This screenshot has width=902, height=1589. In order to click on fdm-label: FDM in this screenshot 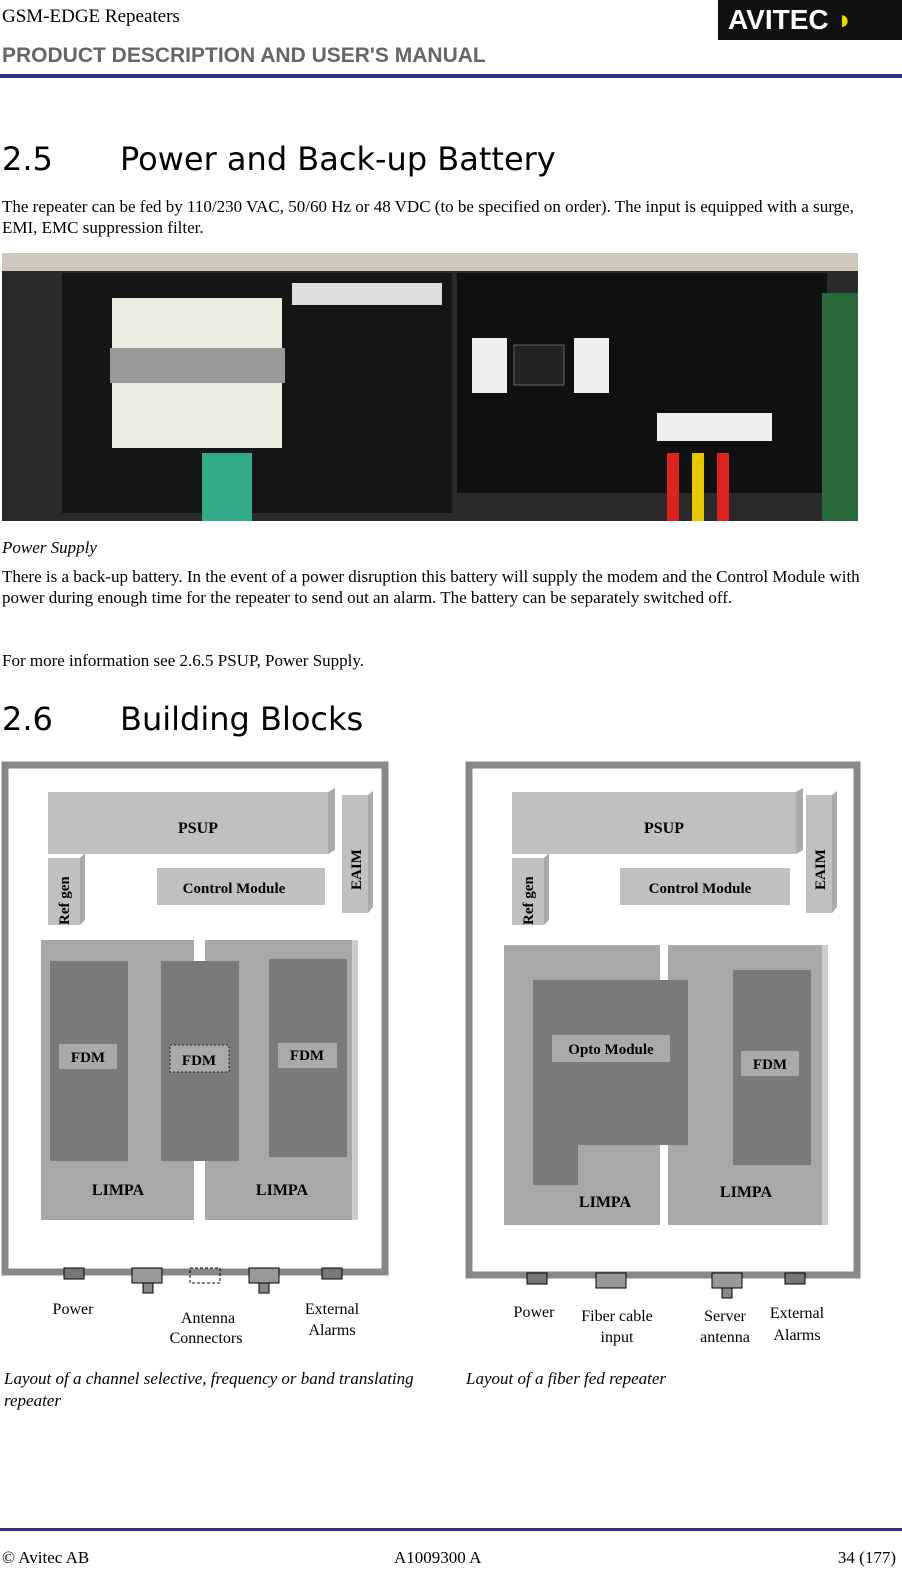, I will do `click(770, 1065)`.